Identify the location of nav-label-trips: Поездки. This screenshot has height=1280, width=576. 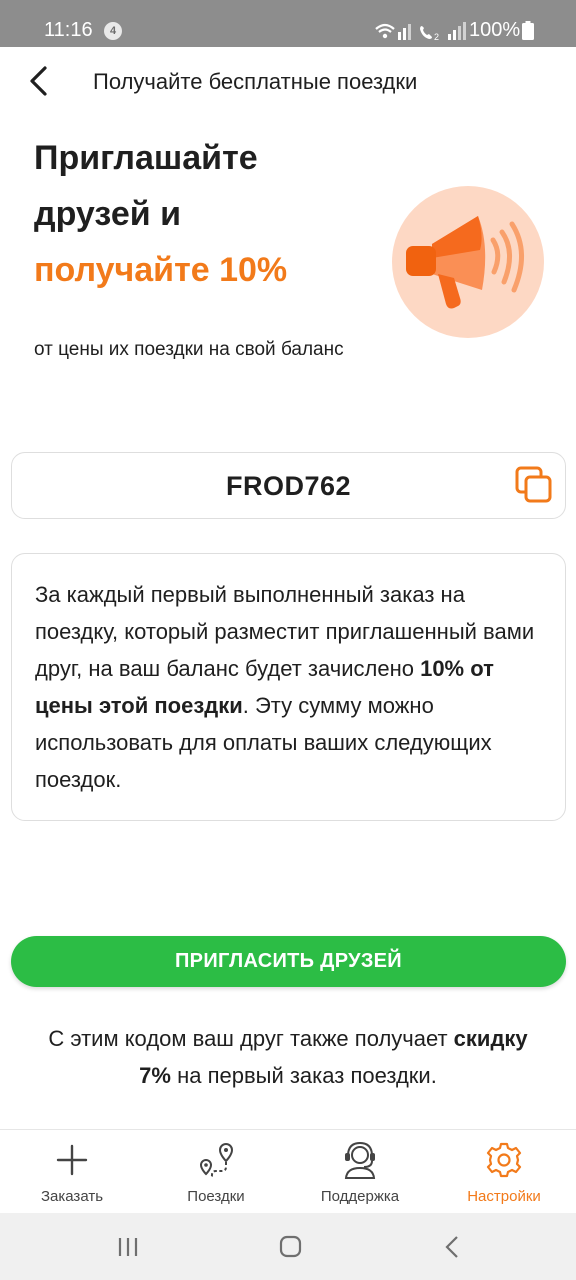
(216, 1196).